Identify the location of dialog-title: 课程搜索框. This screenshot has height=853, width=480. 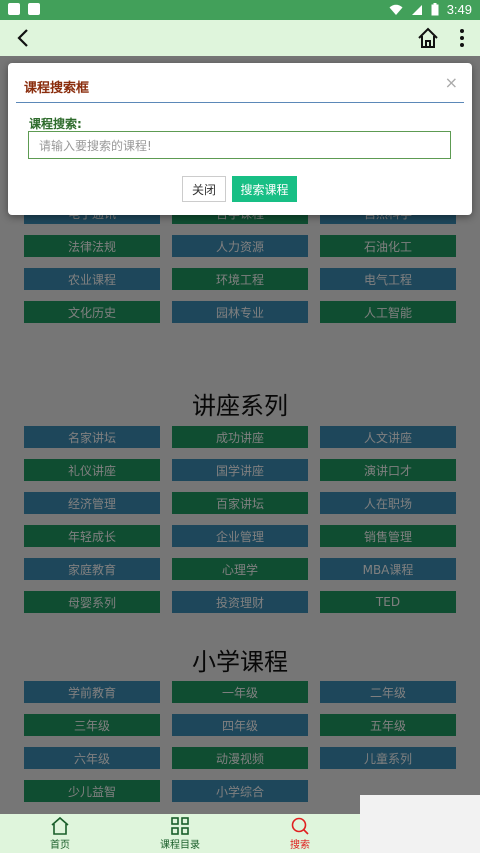
(57, 88).